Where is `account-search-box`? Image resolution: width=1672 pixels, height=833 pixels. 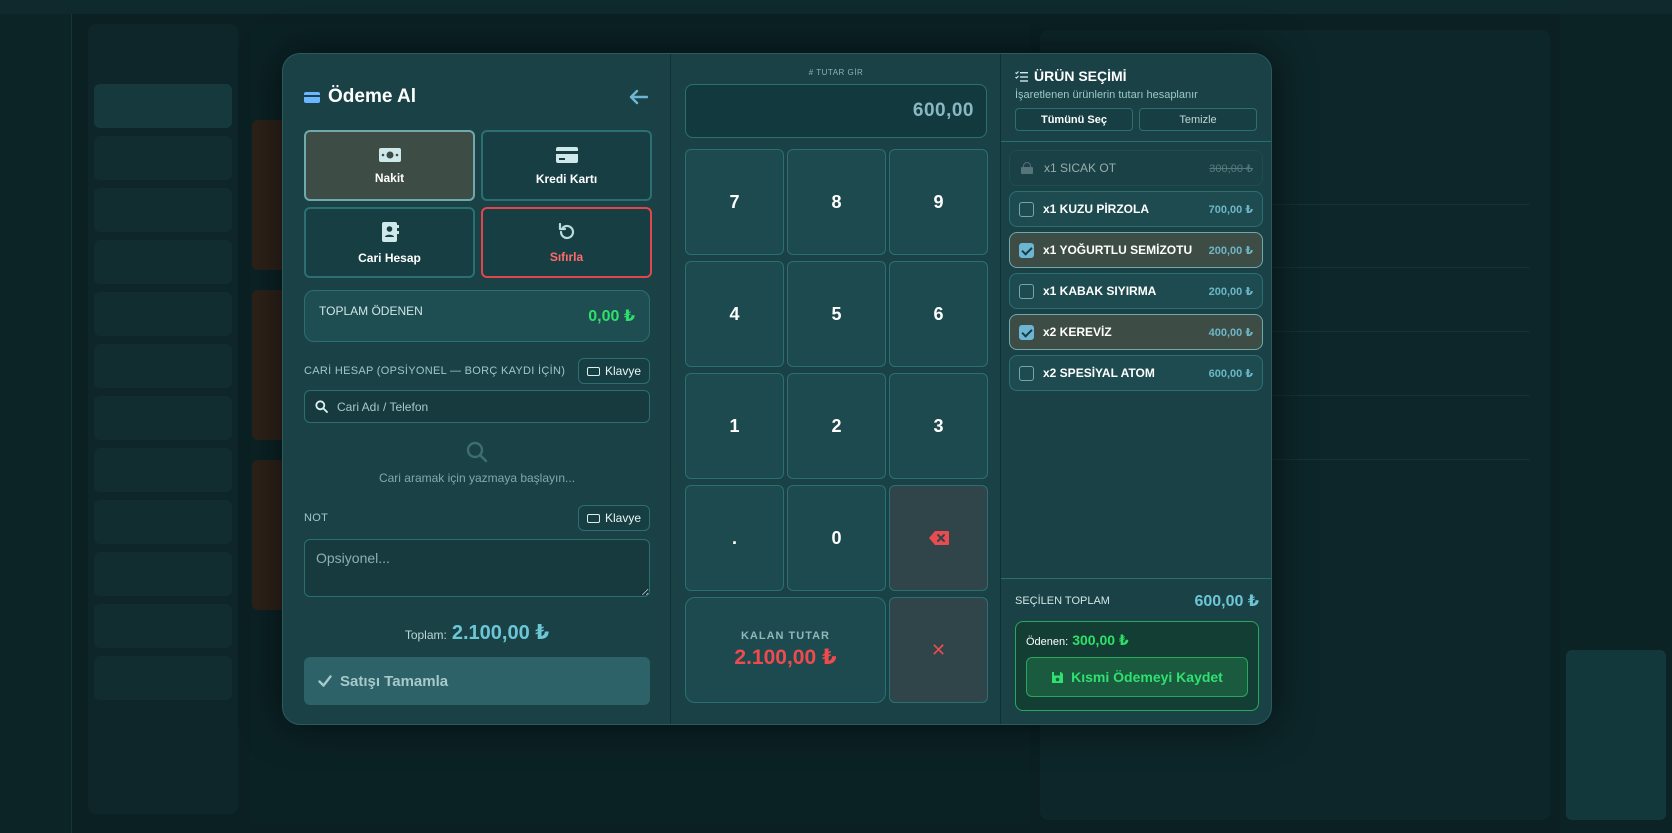
account-search-box is located at coordinates (477, 406).